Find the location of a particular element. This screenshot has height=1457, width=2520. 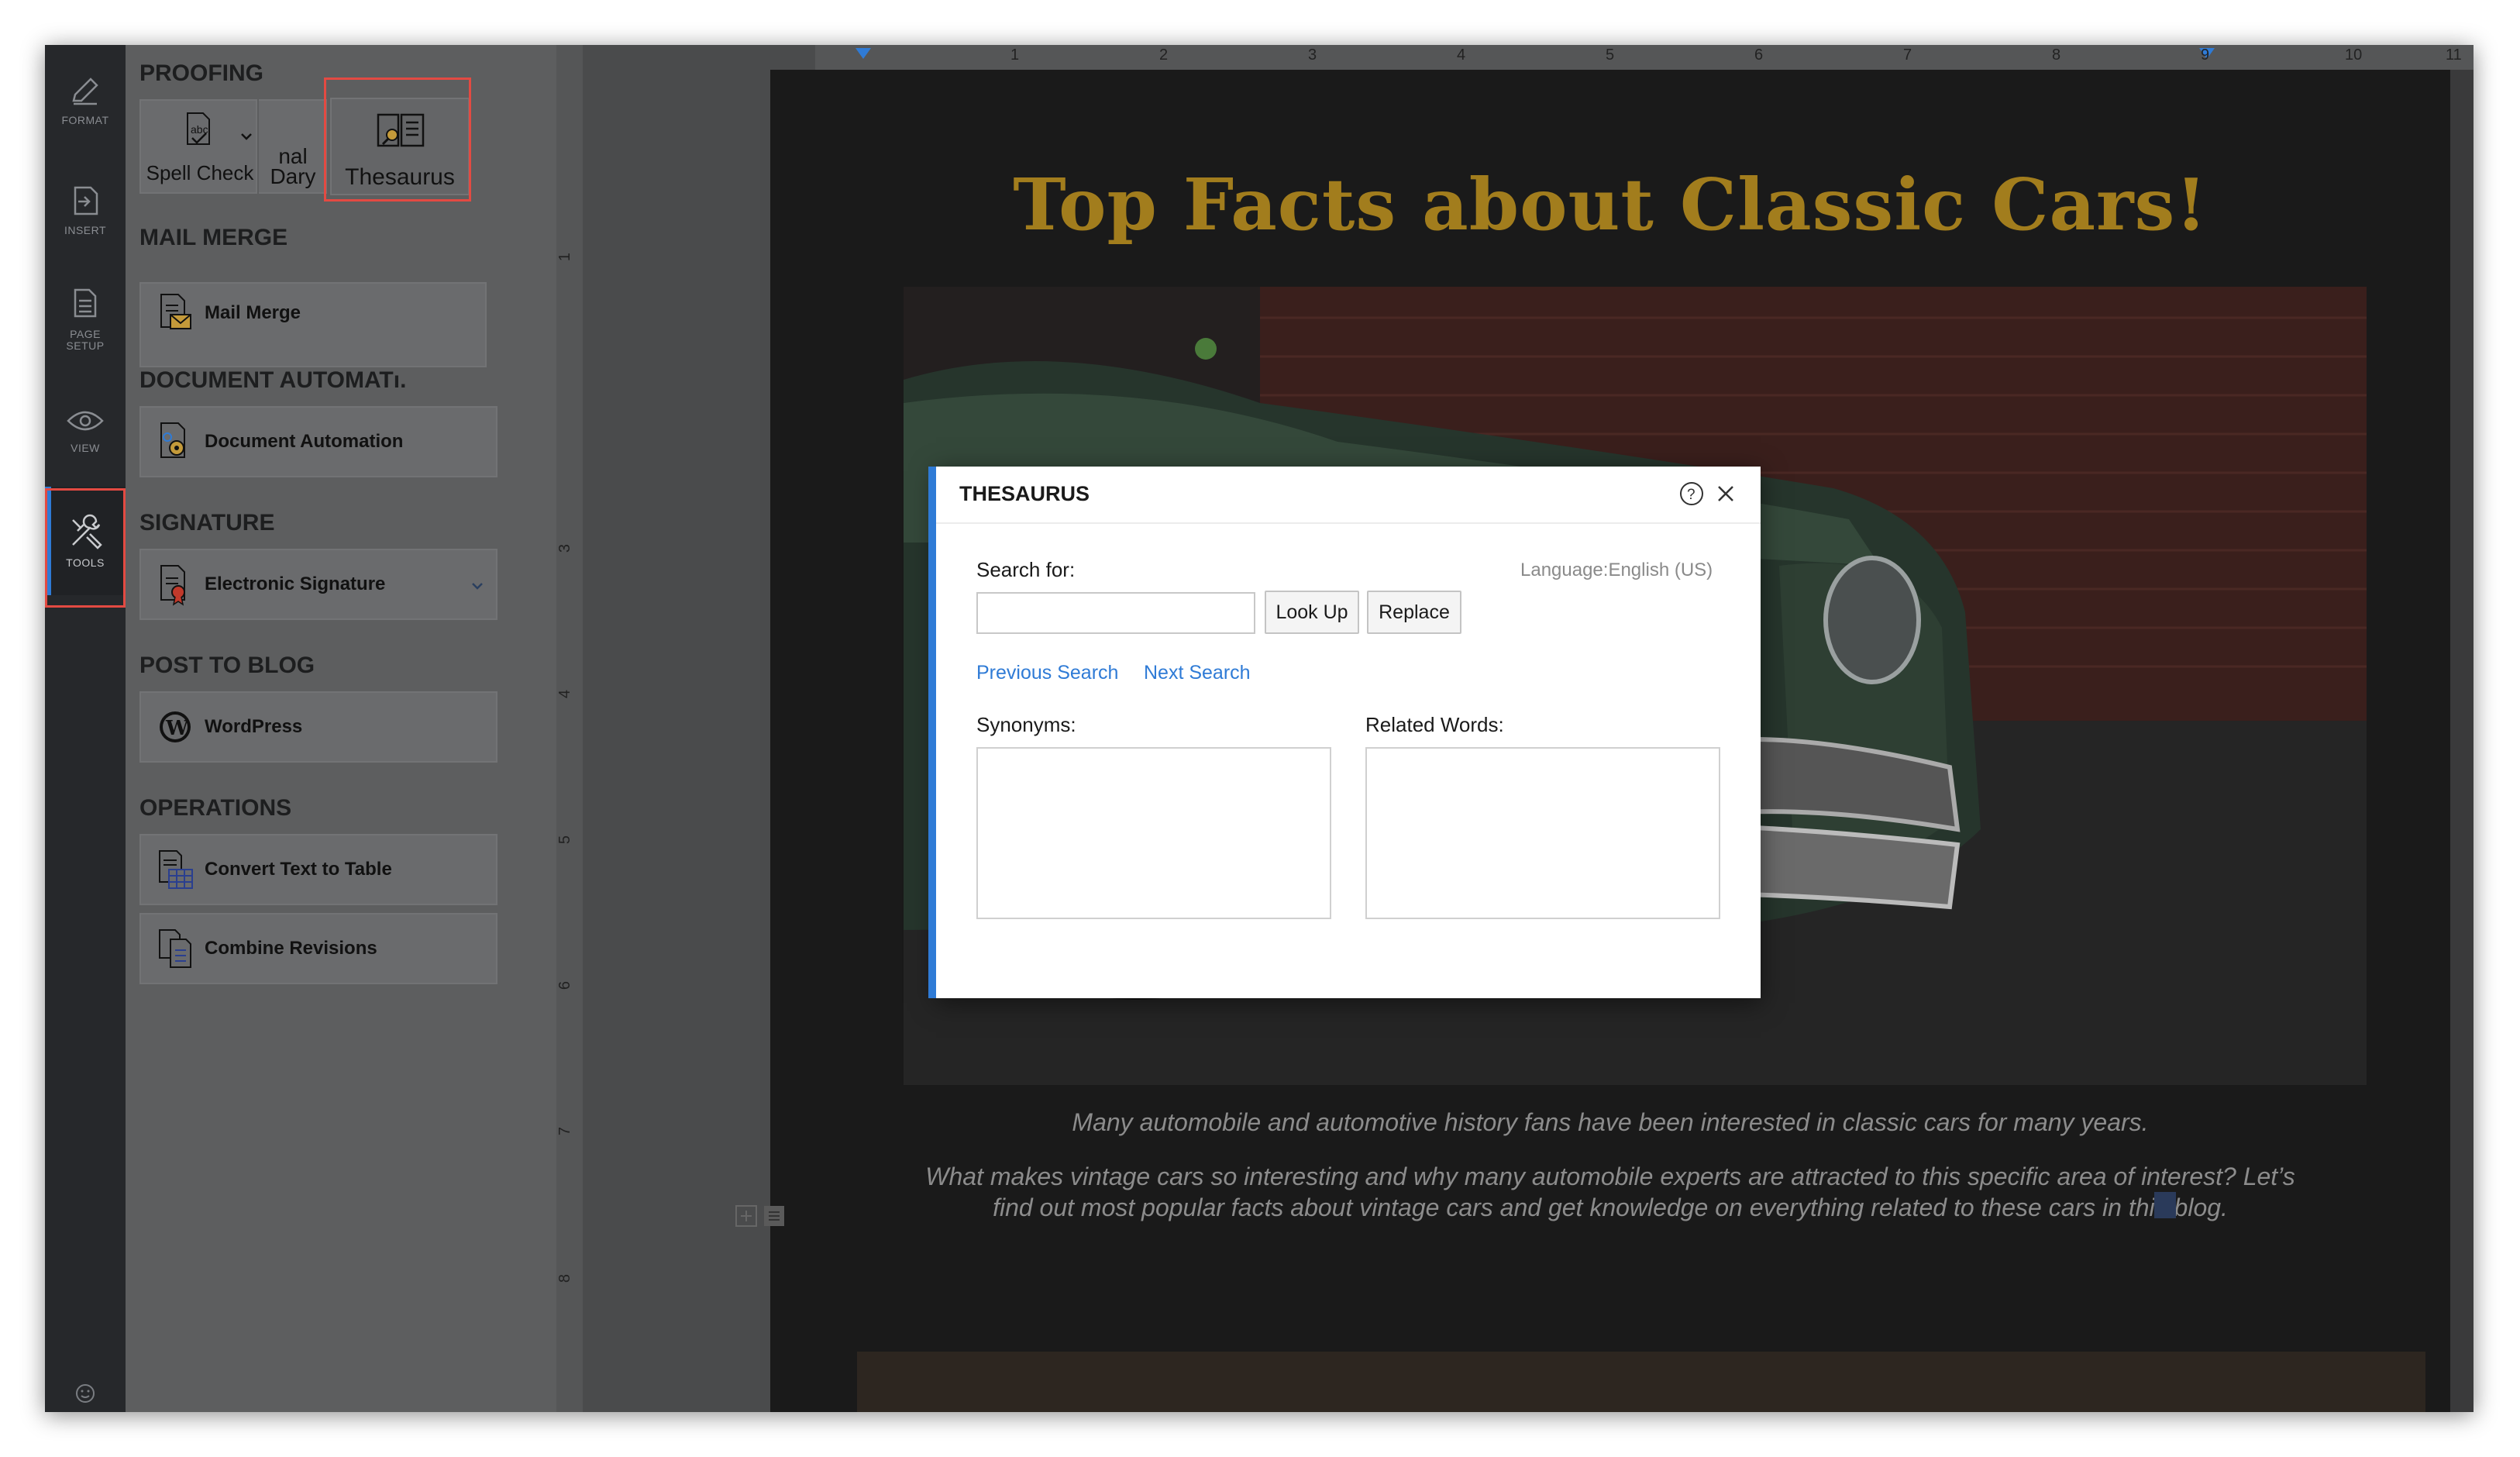

horizontal-ruler-label: 8 is located at coordinates (2057, 55).